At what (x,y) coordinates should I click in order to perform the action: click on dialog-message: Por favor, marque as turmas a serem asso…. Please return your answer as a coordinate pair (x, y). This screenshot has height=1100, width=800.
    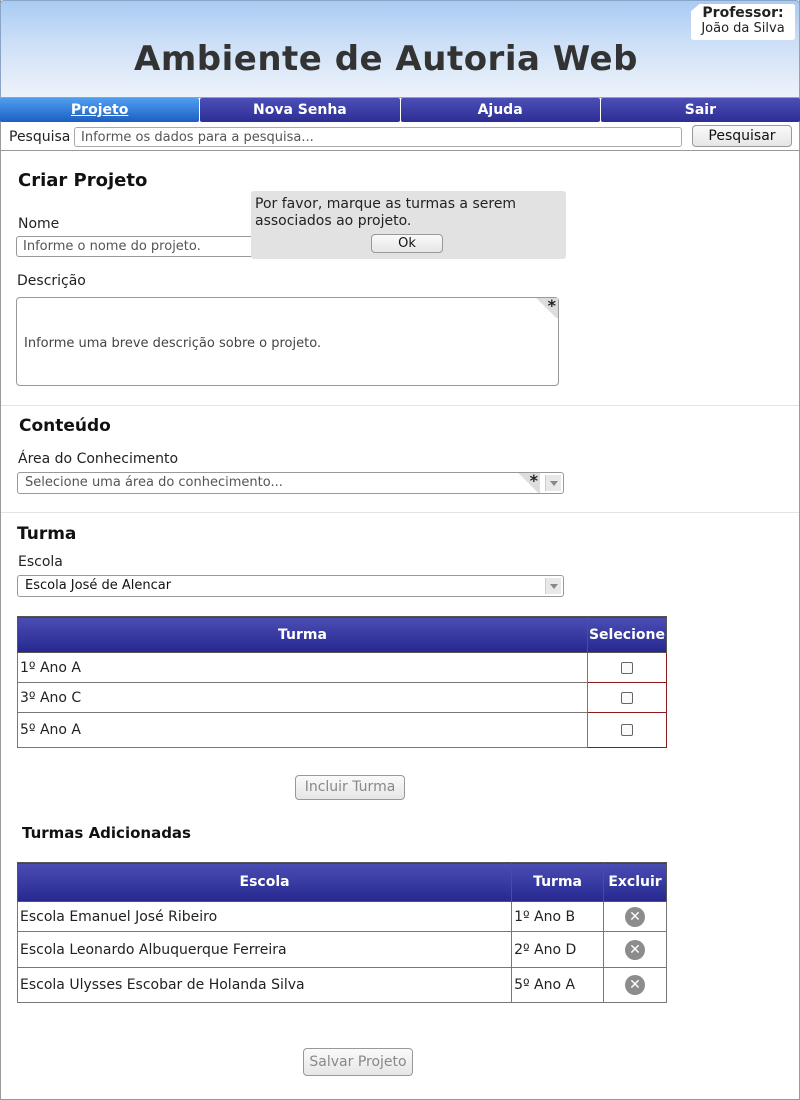
    Looking at the image, I should click on (386, 212).